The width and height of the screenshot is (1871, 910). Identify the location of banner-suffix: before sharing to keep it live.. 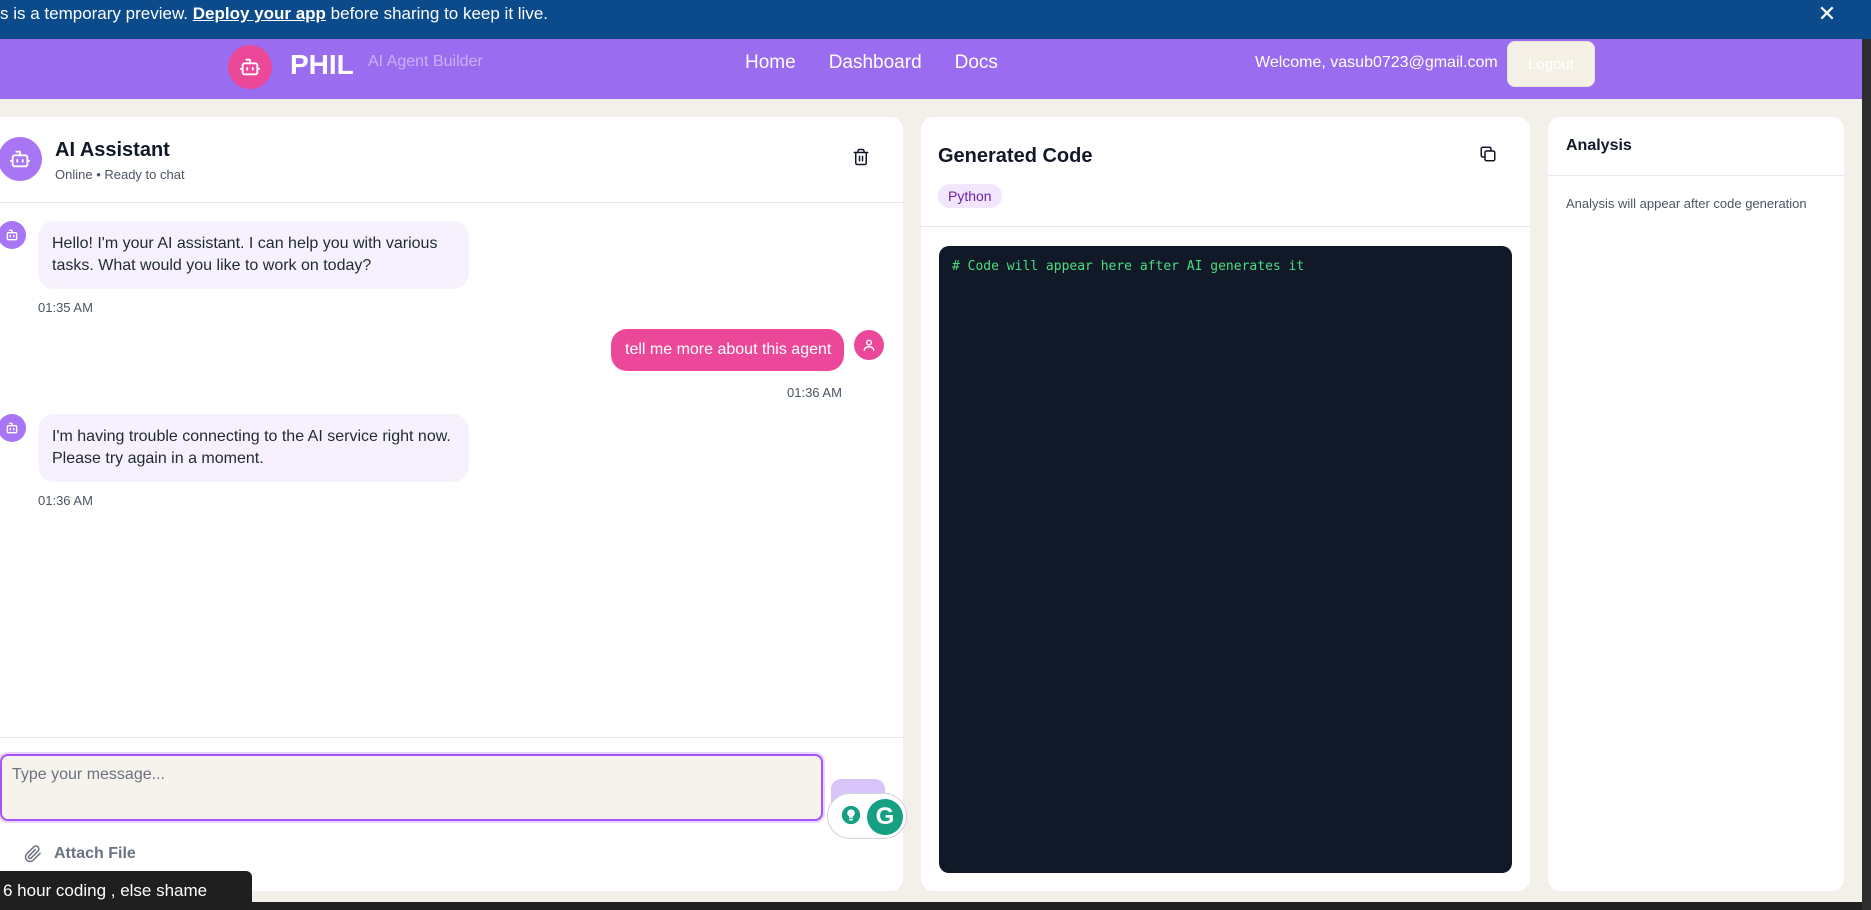
(437, 13).